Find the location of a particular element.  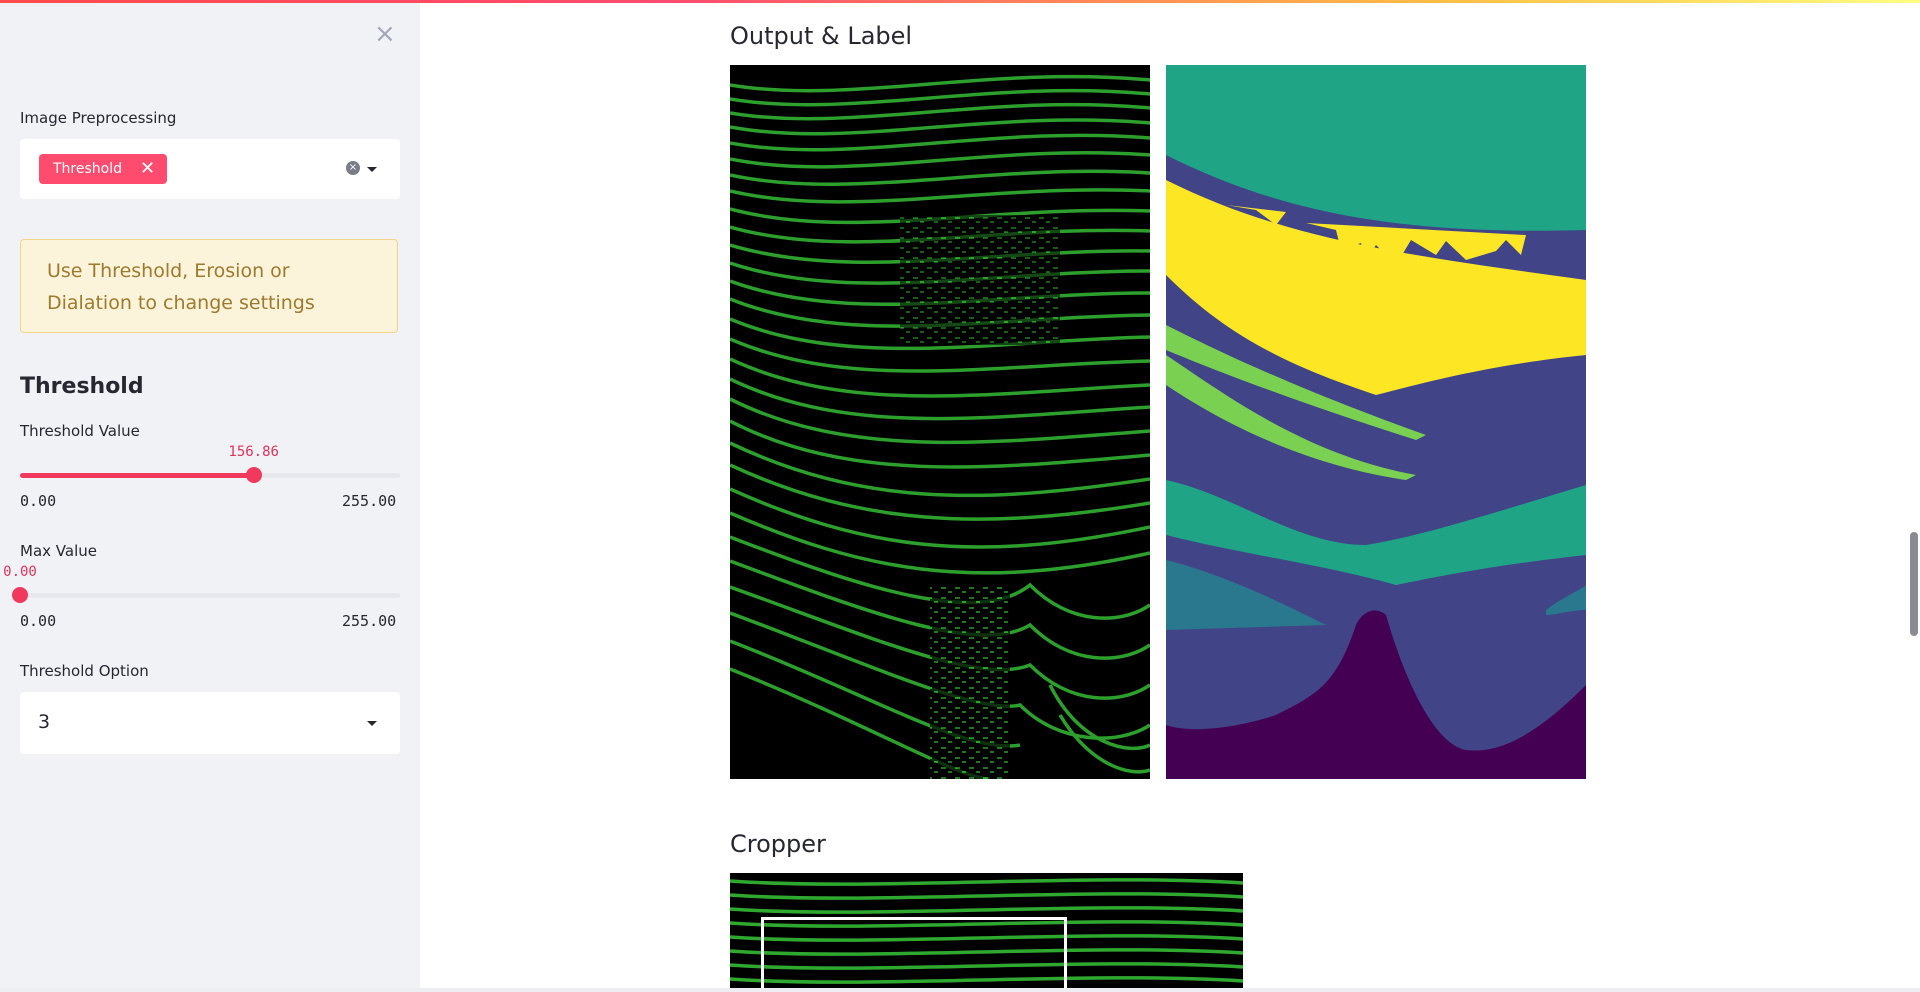

remove-tag-icon: ✕ is located at coordinates (147, 169).